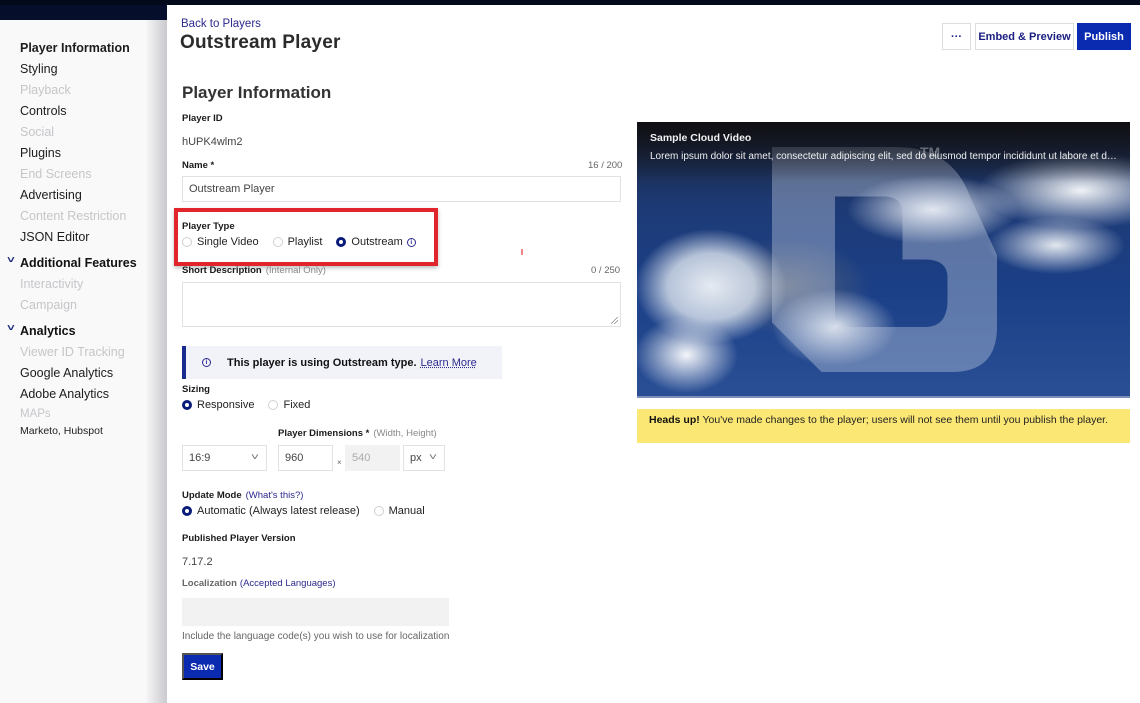 The height and width of the screenshot is (703, 1140). Describe the element at coordinates (37, 132) in the screenshot. I see `sidebar-item-social: Social` at that location.